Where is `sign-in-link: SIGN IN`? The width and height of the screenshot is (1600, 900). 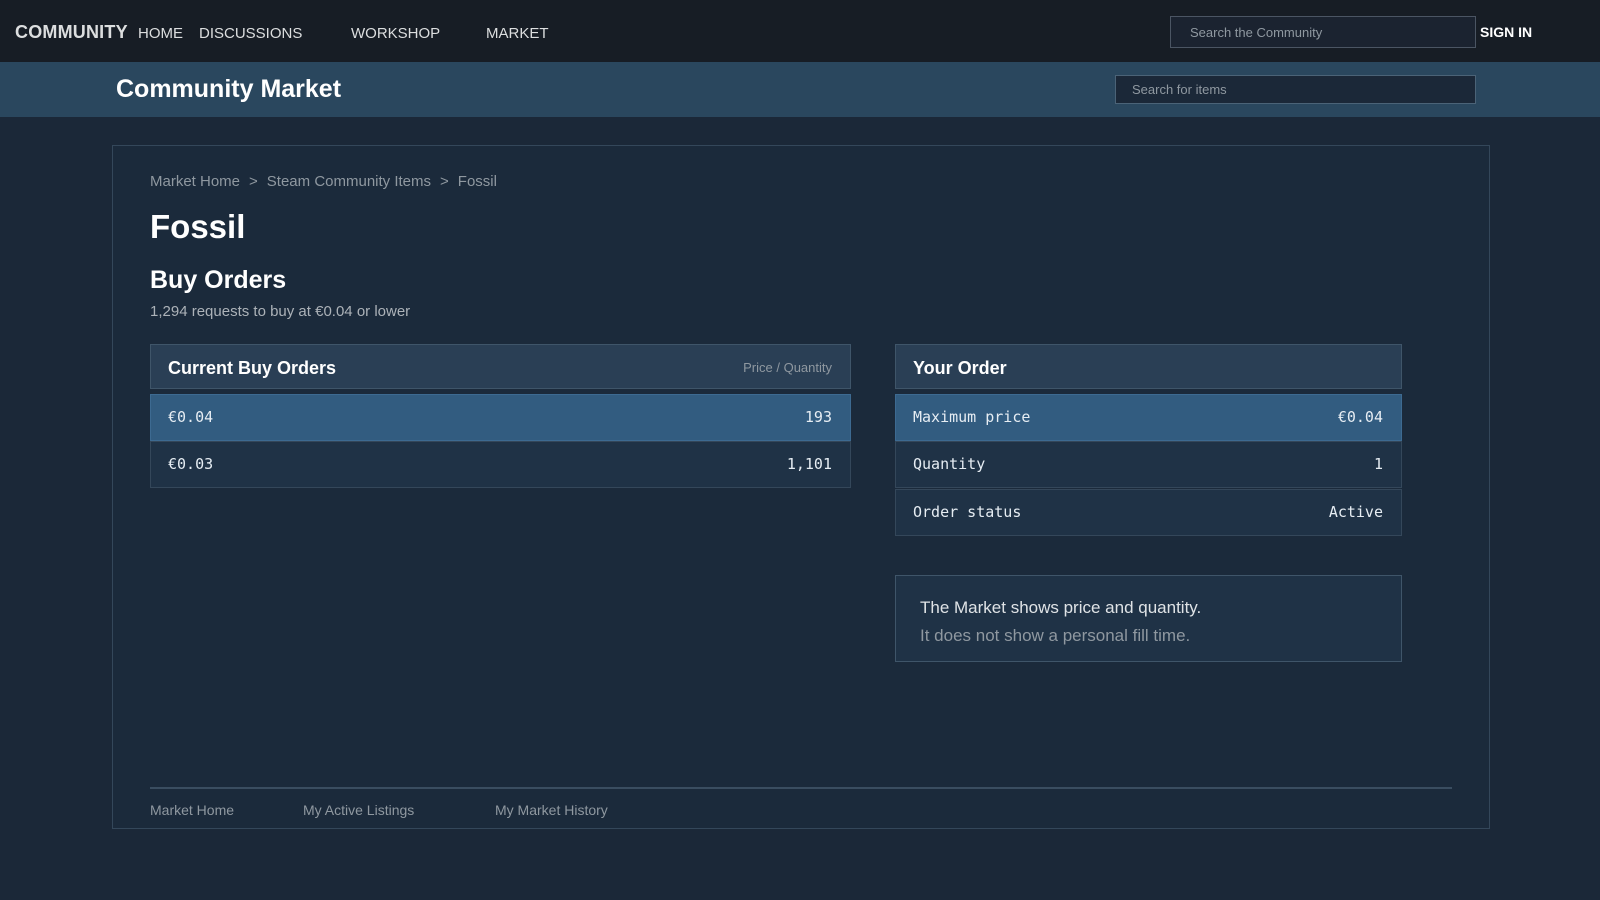
sign-in-link: SIGN IN is located at coordinates (1506, 32).